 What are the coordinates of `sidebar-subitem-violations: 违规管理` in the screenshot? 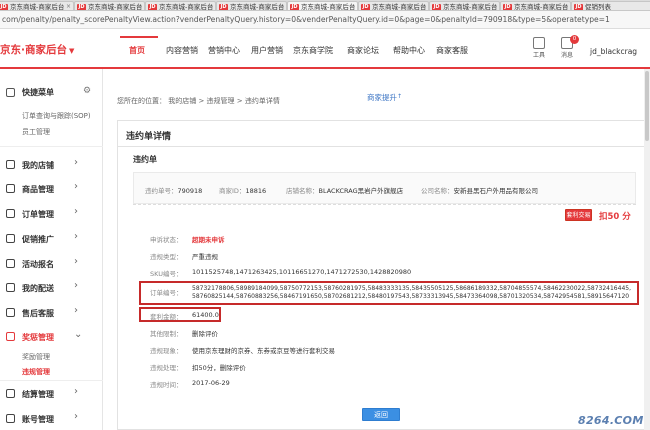 It's located at (36, 372).